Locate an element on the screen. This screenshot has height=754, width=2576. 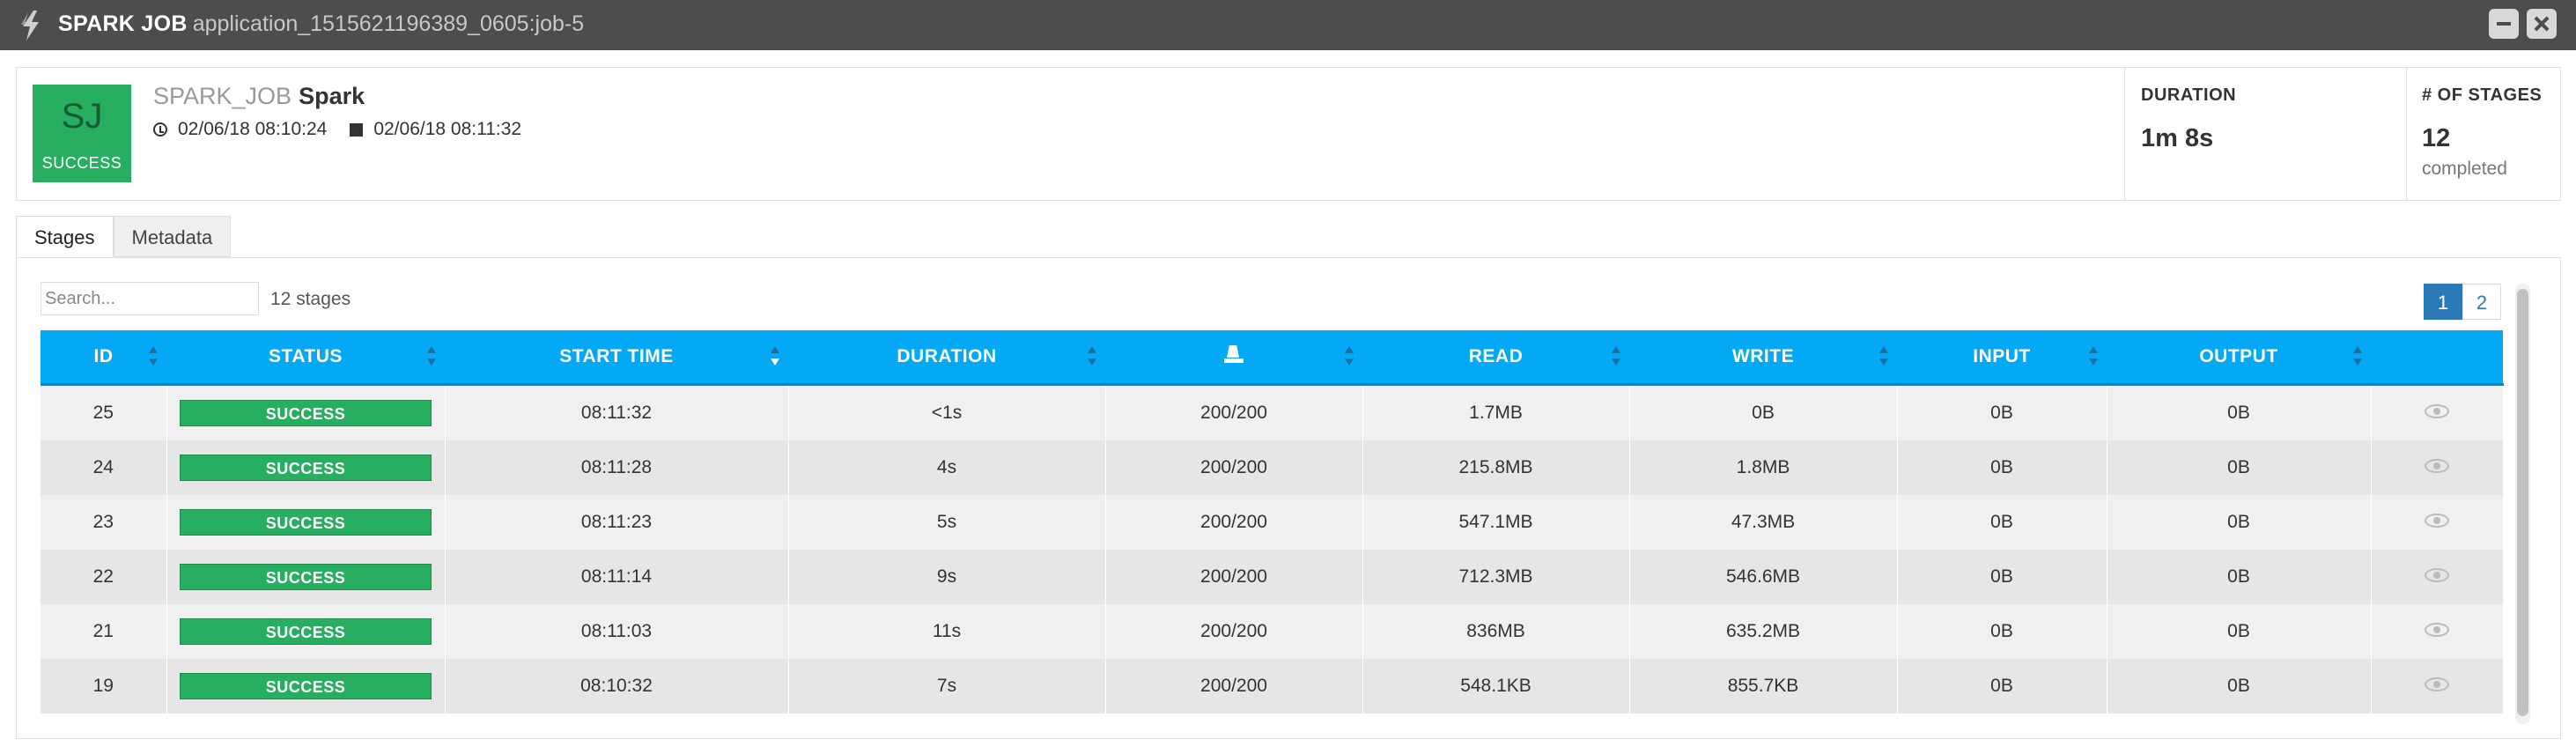
cell-read: 712.3MB is located at coordinates (1496, 577).